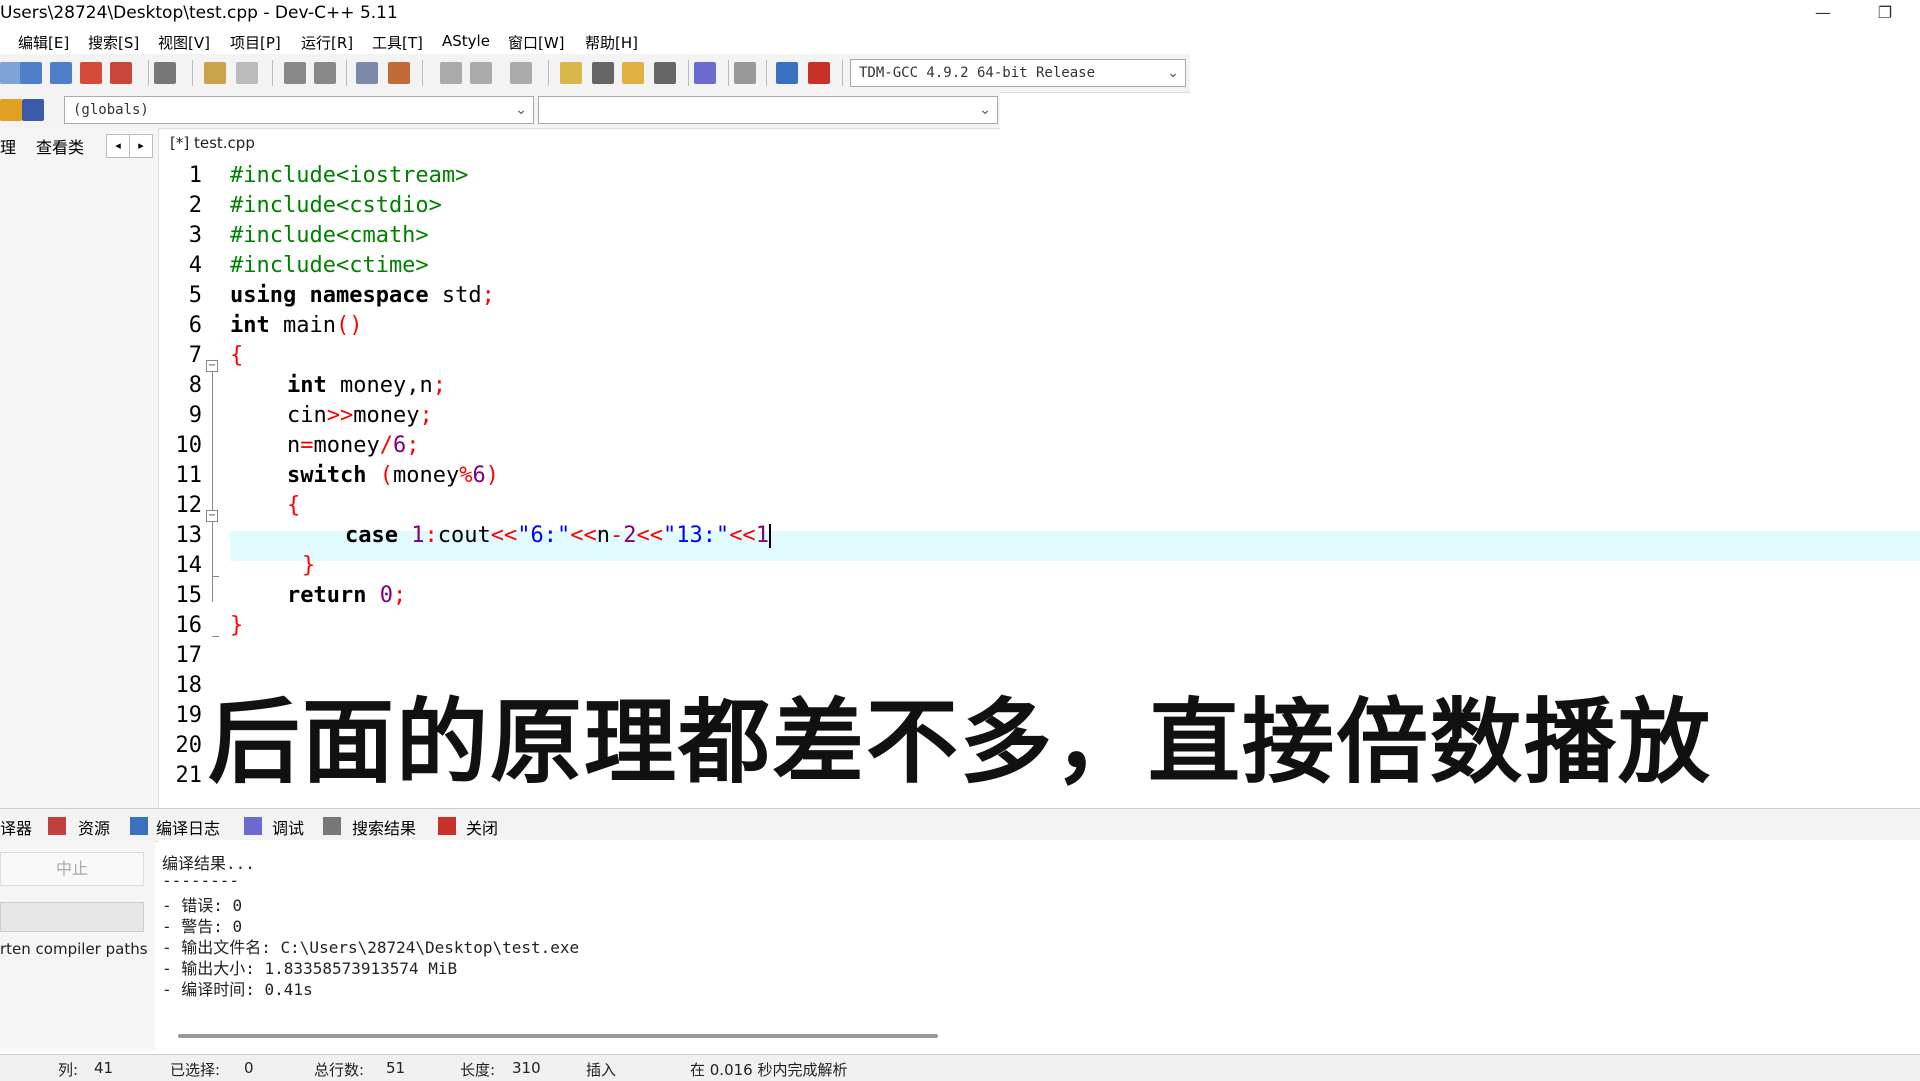 The height and width of the screenshot is (1081, 1920). What do you see at coordinates (705, 73) in the screenshot?
I see `check-syntax-icon` at bounding box center [705, 73].